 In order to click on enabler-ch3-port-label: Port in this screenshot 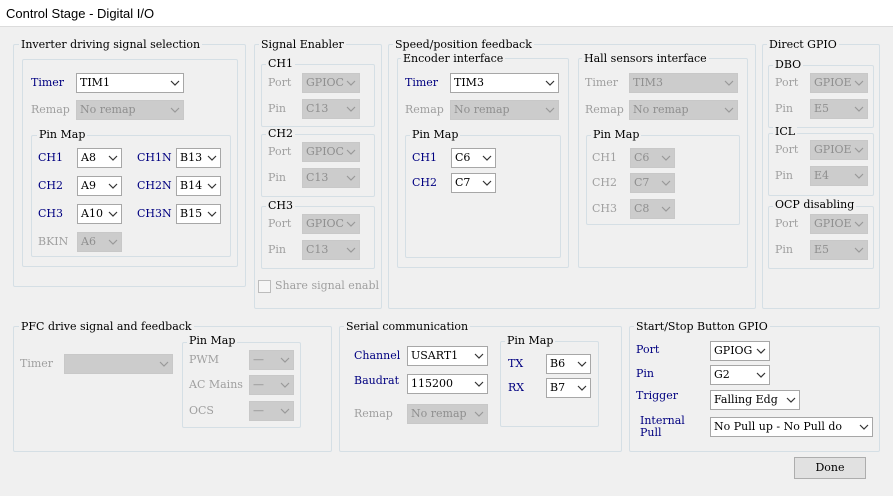, I will do `click(280, 223)`.